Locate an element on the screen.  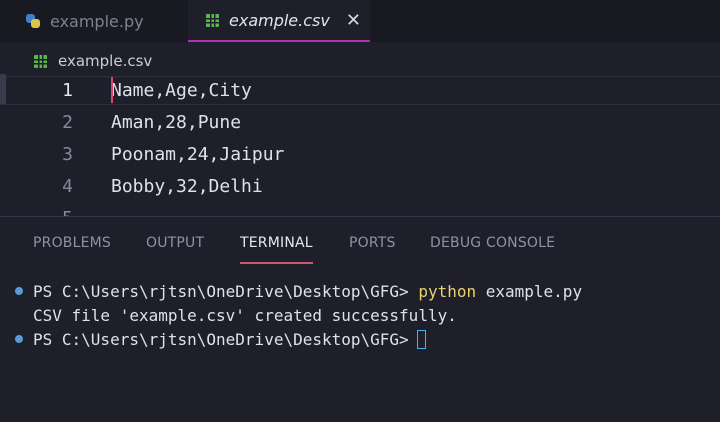
line-text: Aman,28,Pune is located at coordinates (176, 122).